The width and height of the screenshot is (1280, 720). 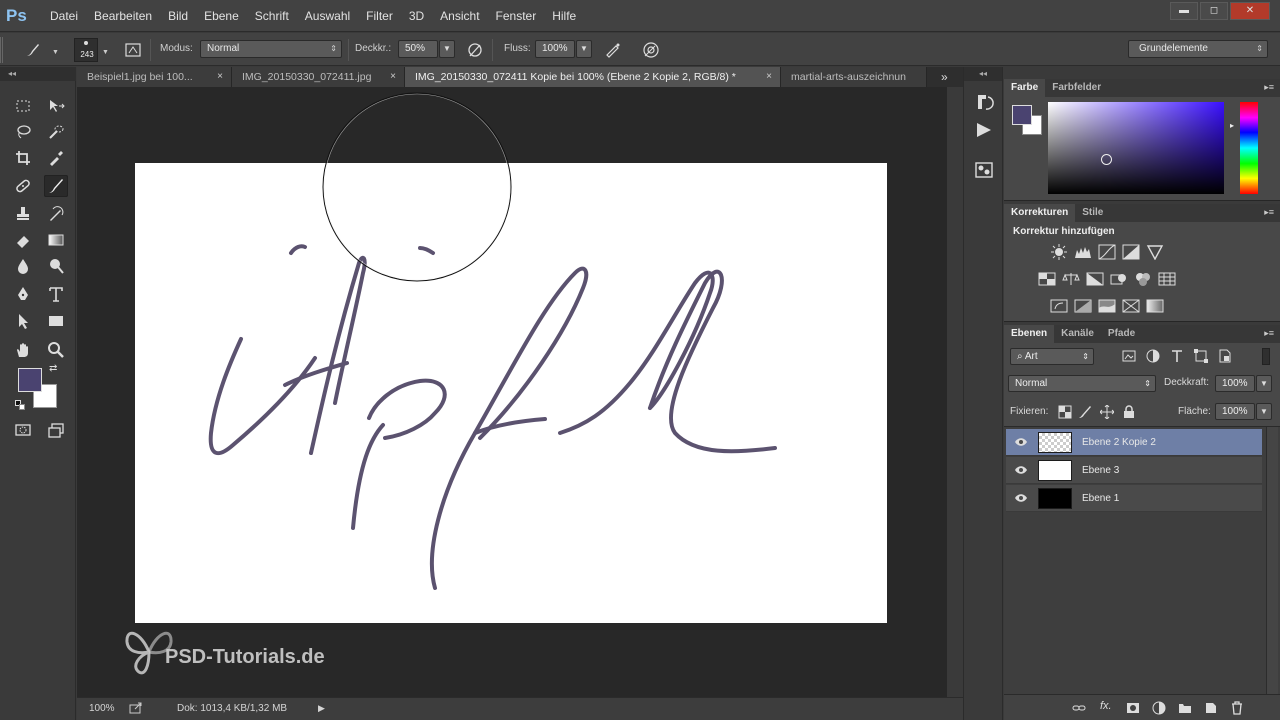 I want to click on pen-tool-icon, so click(x=23, y=294).